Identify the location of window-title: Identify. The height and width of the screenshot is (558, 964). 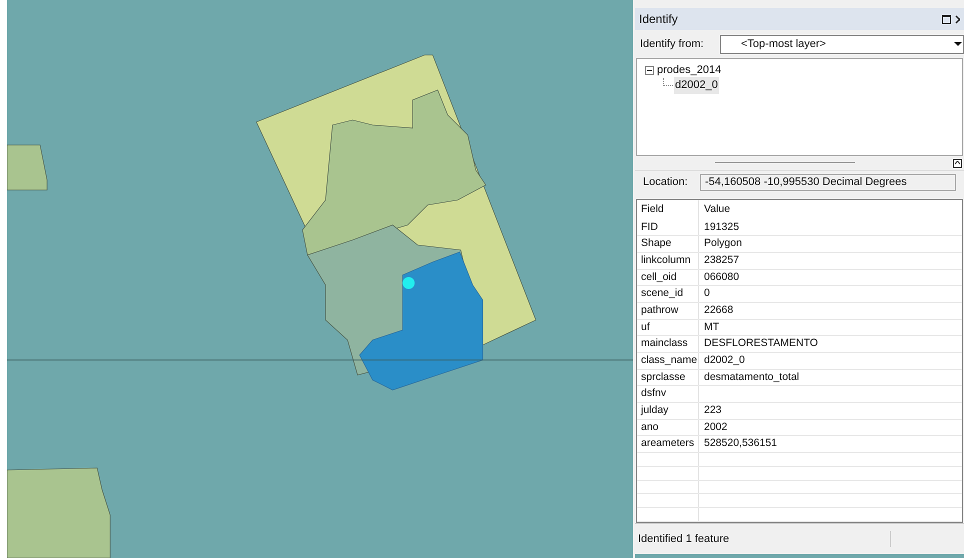
(659, 19).